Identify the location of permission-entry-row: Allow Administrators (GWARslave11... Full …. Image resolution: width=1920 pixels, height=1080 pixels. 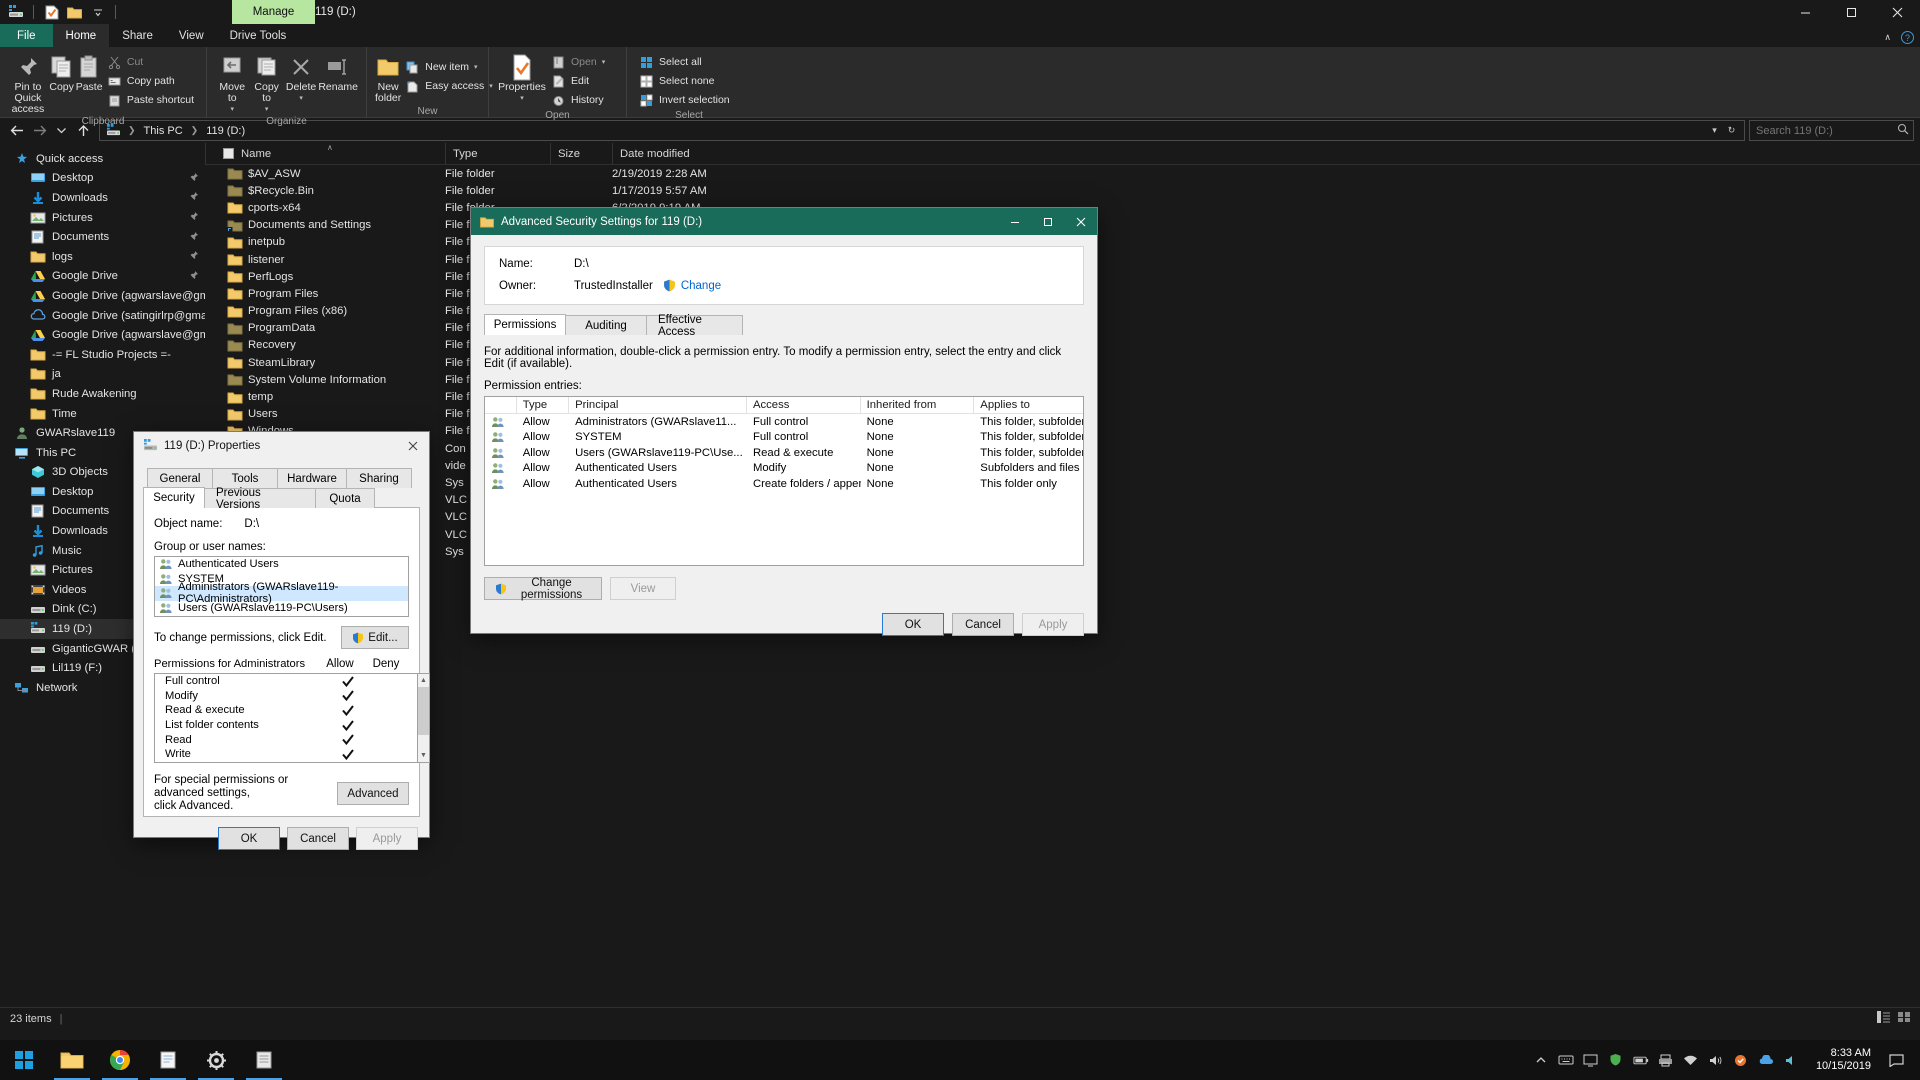
(784, 422).